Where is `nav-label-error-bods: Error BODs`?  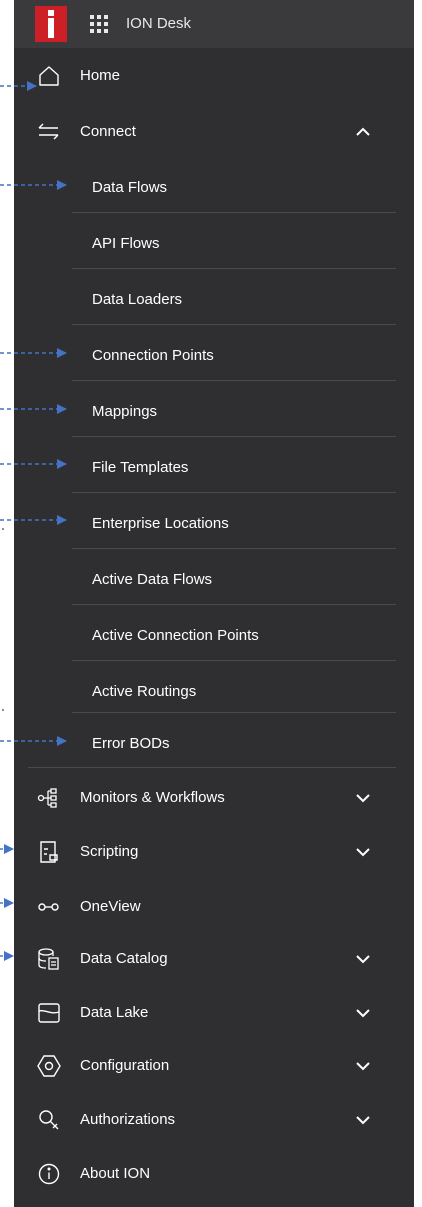
nav-label-error-bods: Error BODs is located at coordinates (131, 743).